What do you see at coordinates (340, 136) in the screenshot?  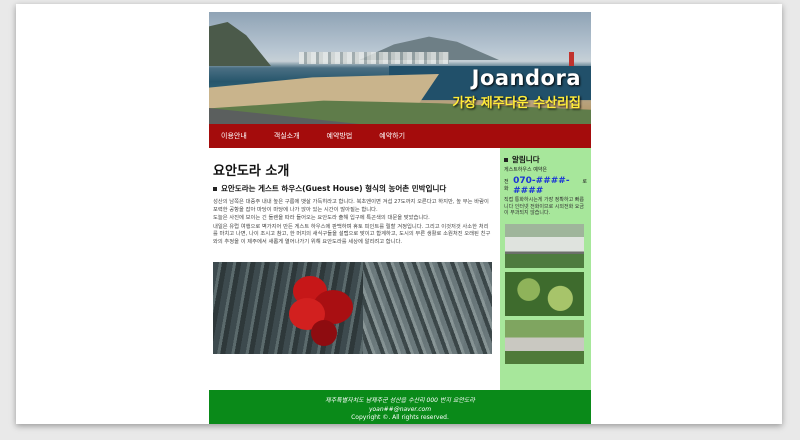 I see `nav-item-reservation-method: 예약방법` at bounding box center [340, 136].